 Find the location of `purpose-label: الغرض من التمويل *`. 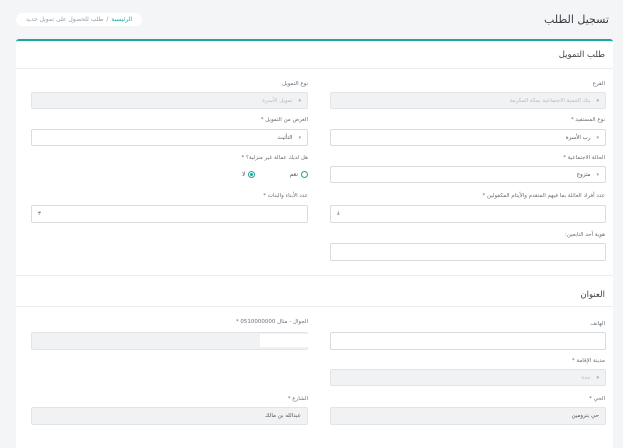

purpose-label: الغرض من التمويل * is located at coordinates (284, 120).